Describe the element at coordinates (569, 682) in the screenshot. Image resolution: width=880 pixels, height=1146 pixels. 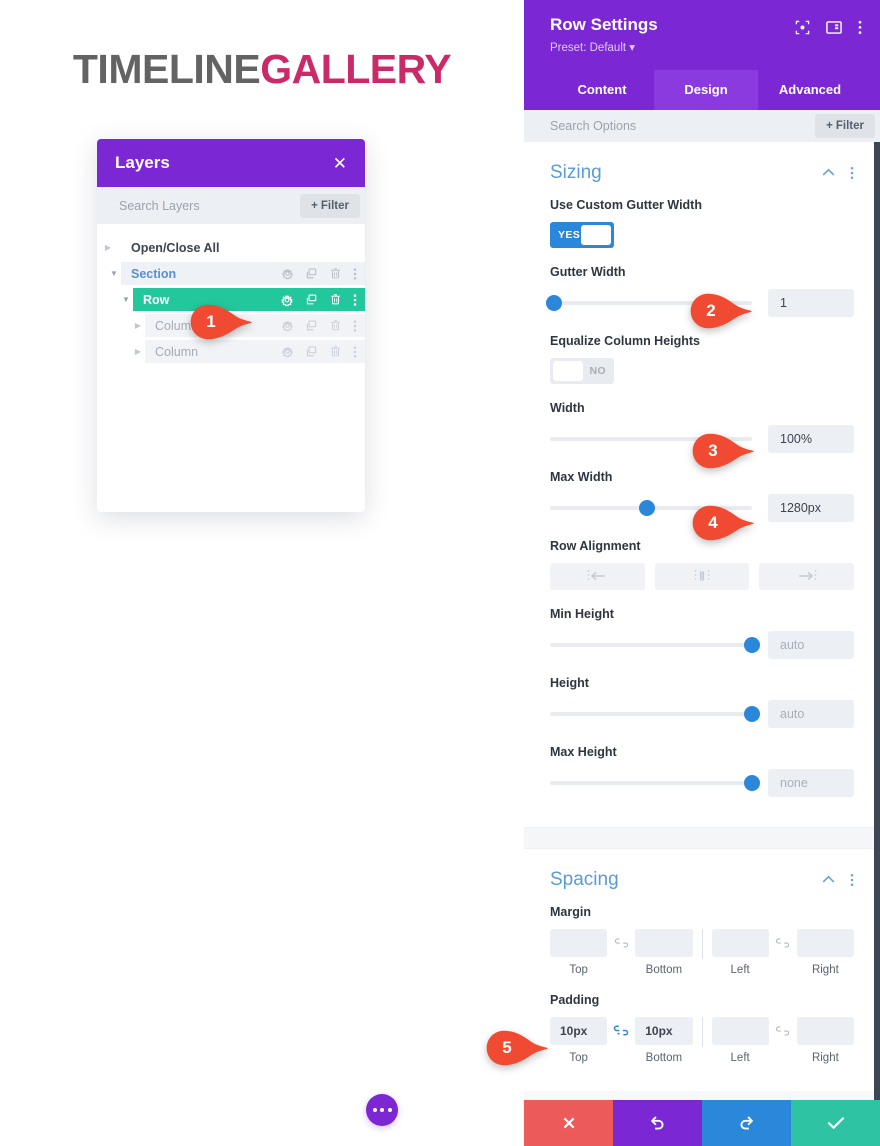
I see `field-label: Height` at that location.